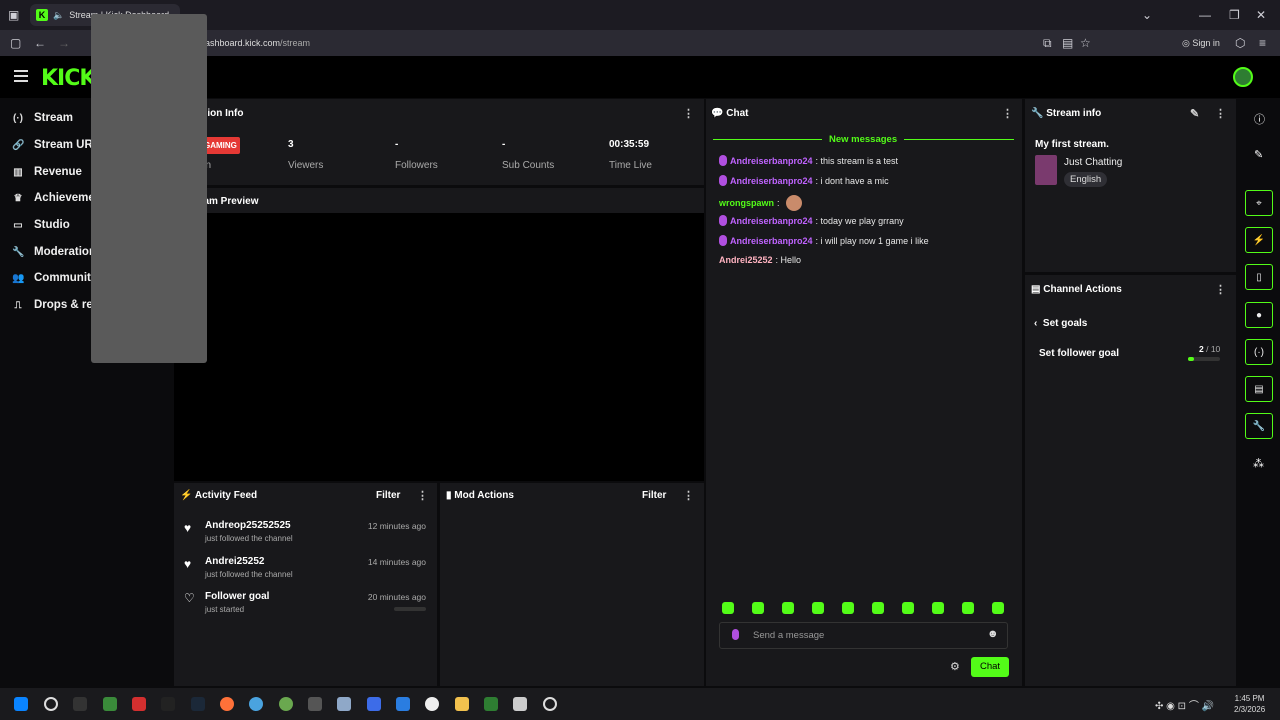 Image resolution: width=1280 pixels, height=720 pixels. Describe the element at coordinates (47, 172) in the screenshot. I see `sidebar-item-revenue: ▥ Revenue` at that location.